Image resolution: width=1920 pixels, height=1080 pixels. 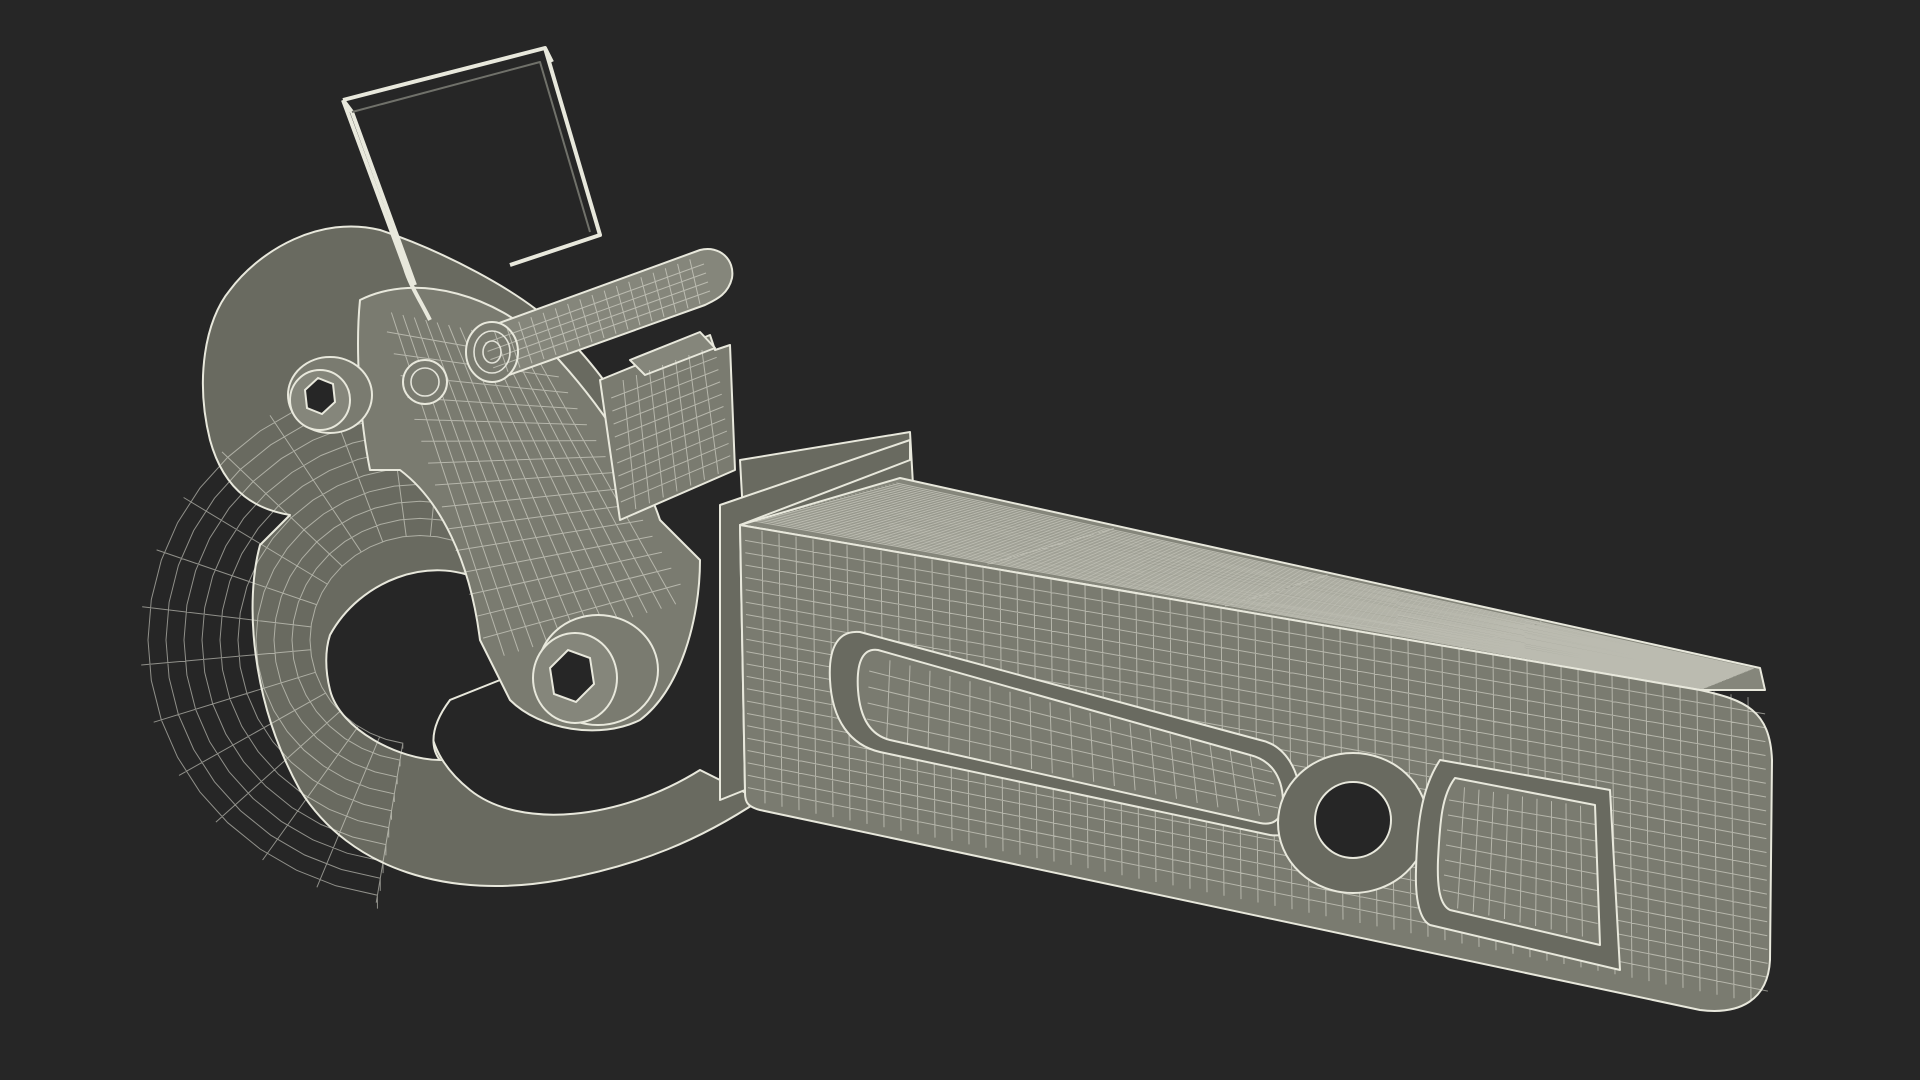 I want to click on upper-bolt, so click(x=330, y=395).